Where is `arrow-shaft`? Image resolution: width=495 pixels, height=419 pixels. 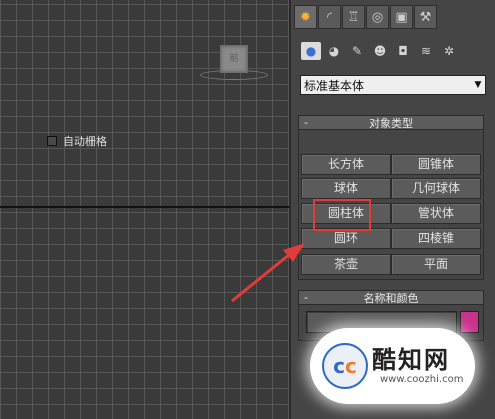
arrow-shaft is located at coordinates (261, 277).